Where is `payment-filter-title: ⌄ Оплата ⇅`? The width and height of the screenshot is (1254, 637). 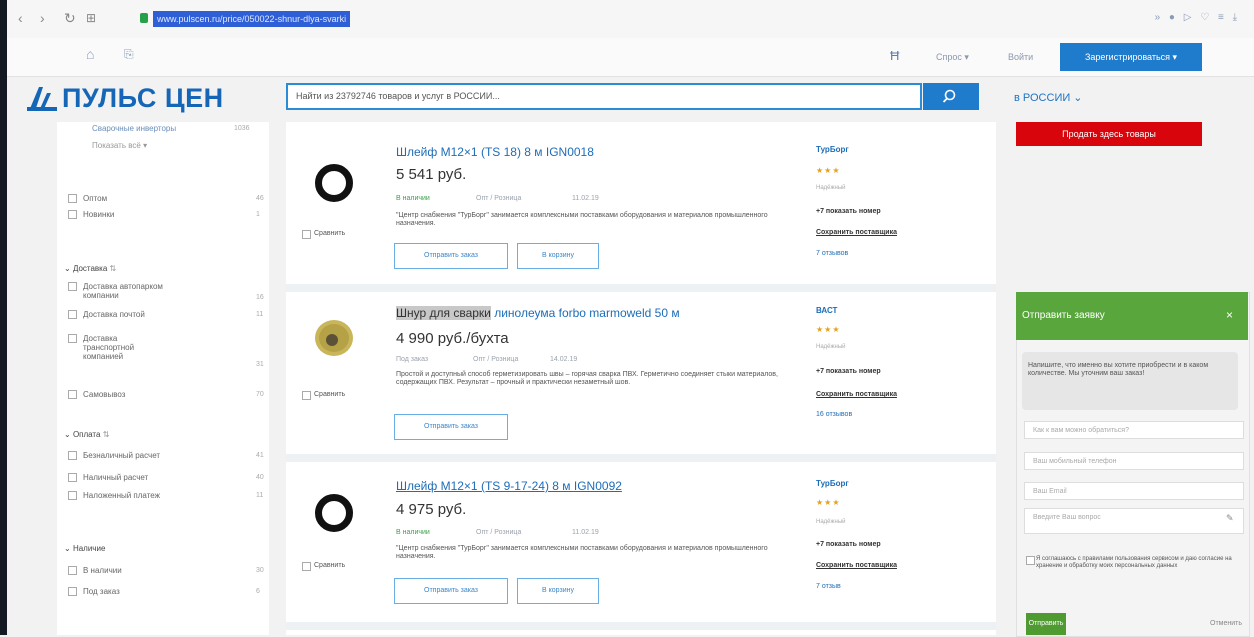 payment-filter-title: ⌄ Оплата ⇅ is located at coordinates (86, 434).